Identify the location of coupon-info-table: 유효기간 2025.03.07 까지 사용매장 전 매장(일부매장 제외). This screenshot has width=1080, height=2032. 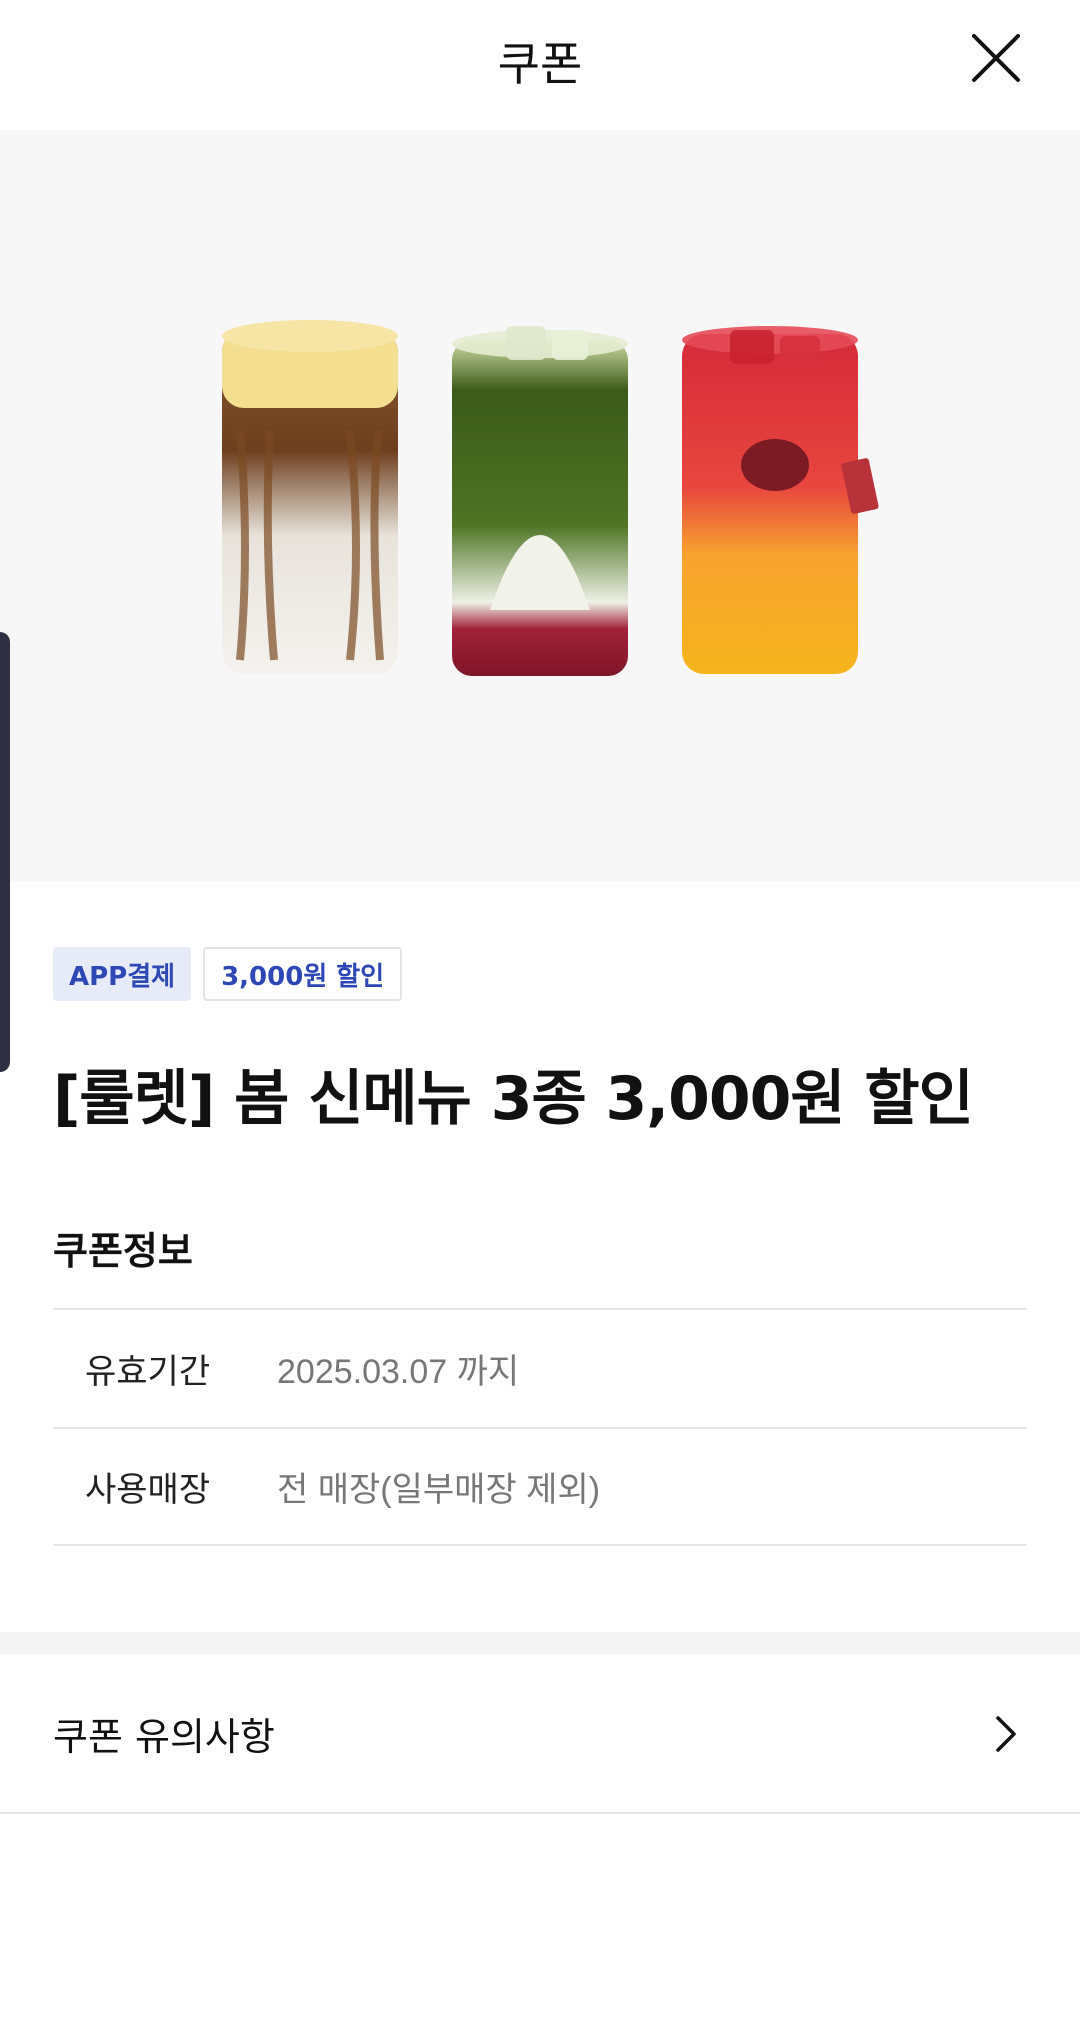
(540, 1427).